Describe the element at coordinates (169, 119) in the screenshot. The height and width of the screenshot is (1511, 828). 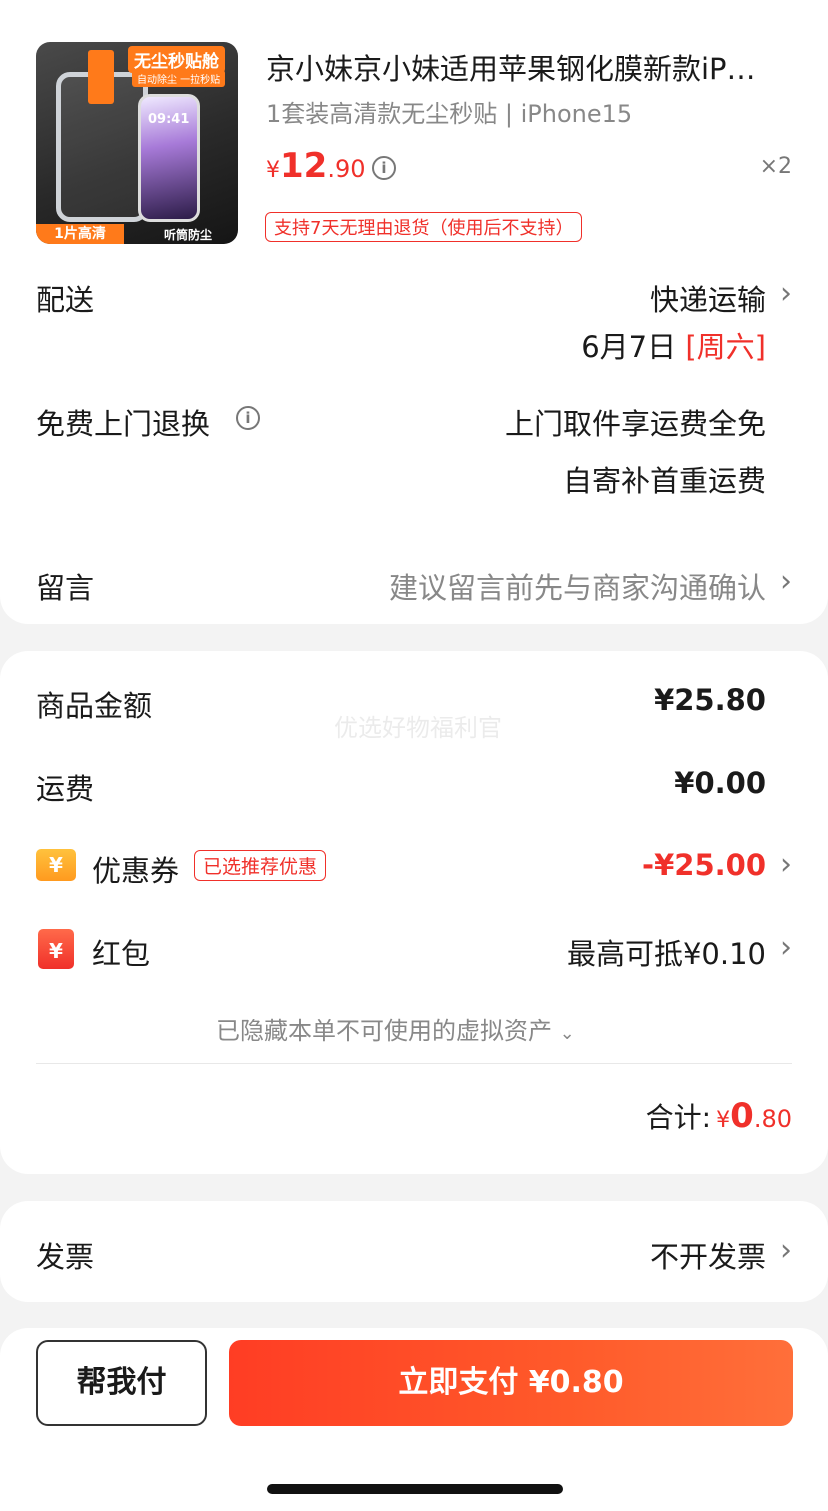
I see `phone-time-text: 09:41` at that location.